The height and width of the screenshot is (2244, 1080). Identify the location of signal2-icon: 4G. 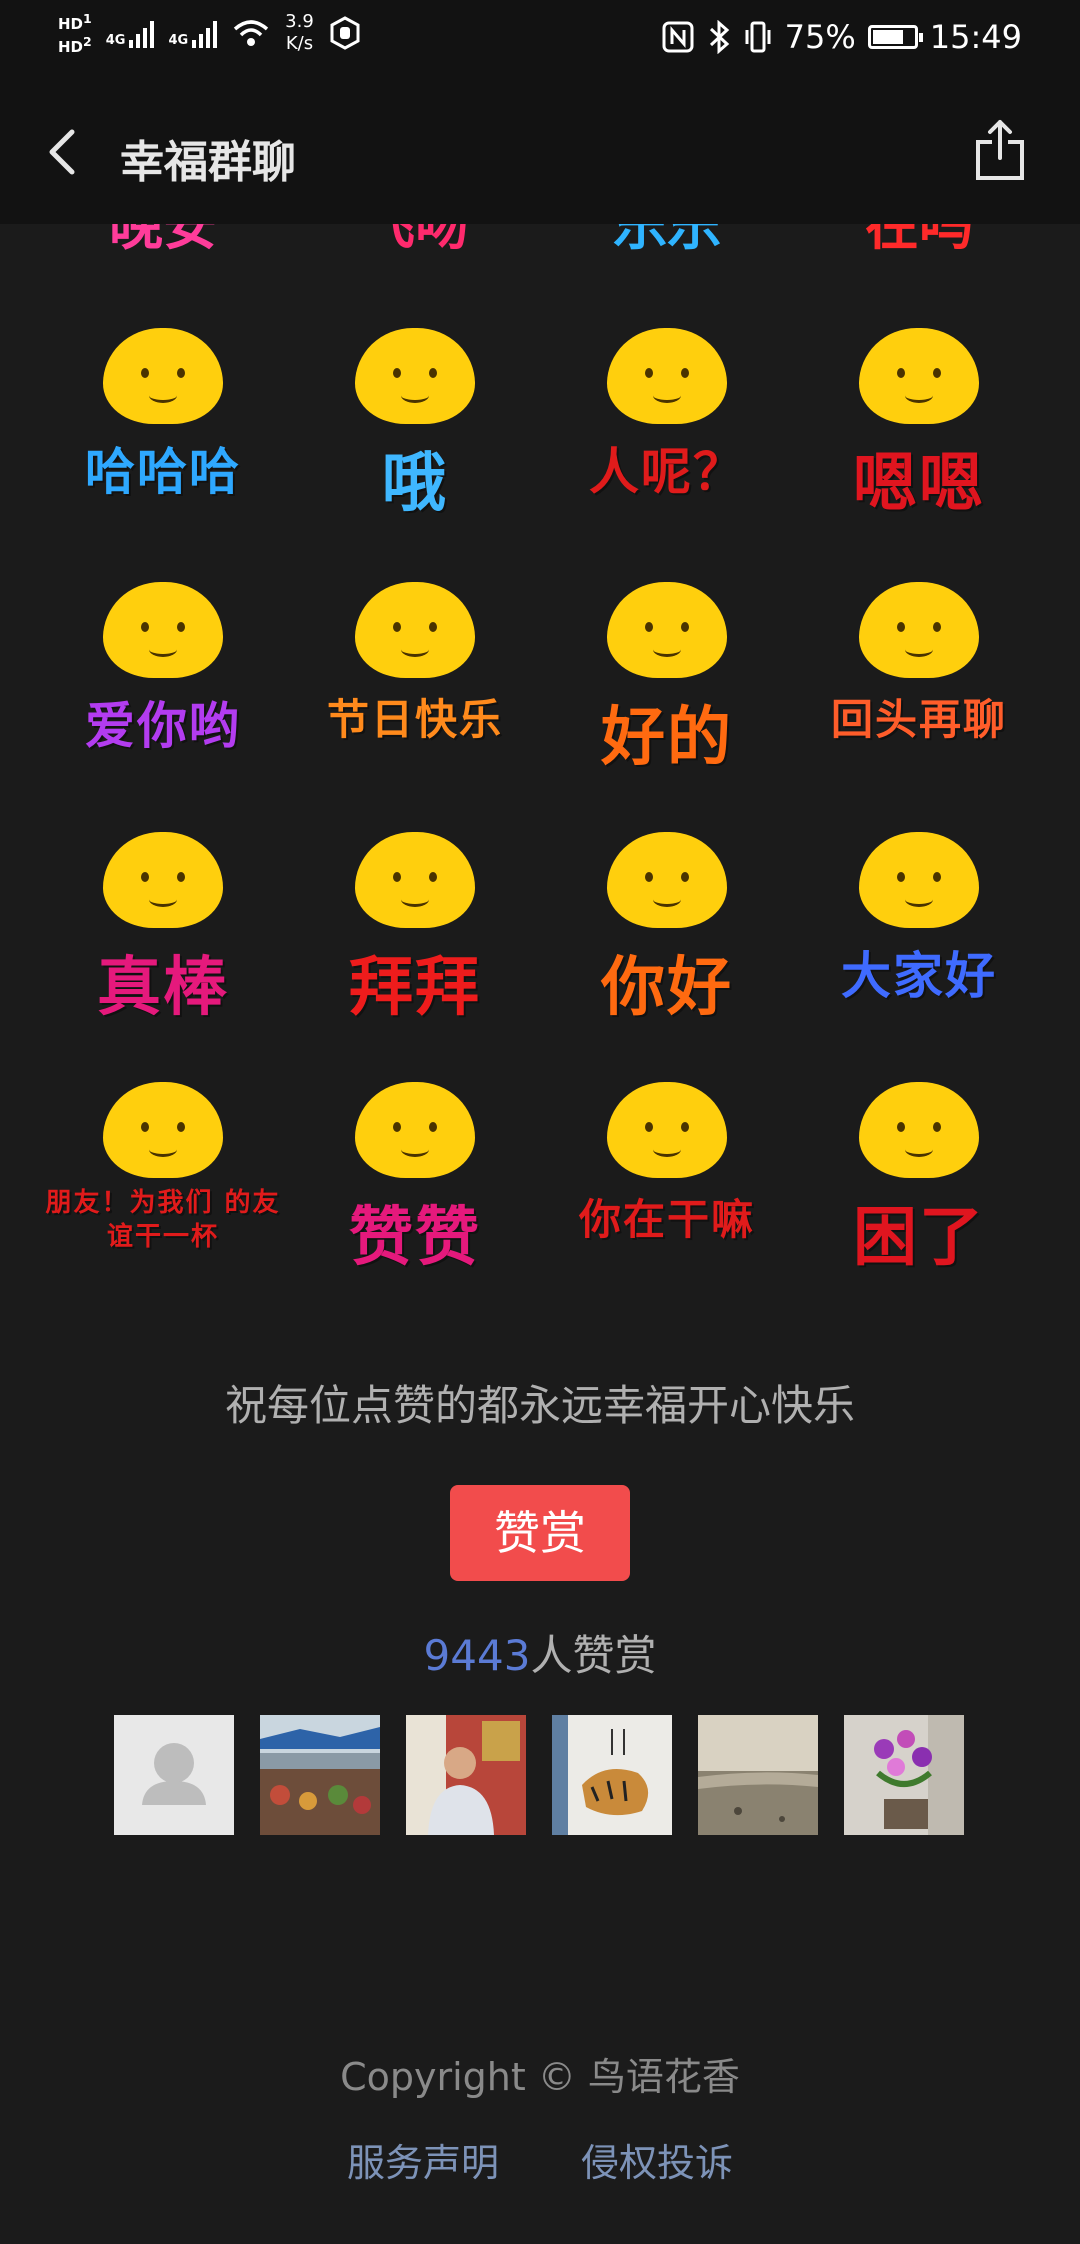
(193, 33).